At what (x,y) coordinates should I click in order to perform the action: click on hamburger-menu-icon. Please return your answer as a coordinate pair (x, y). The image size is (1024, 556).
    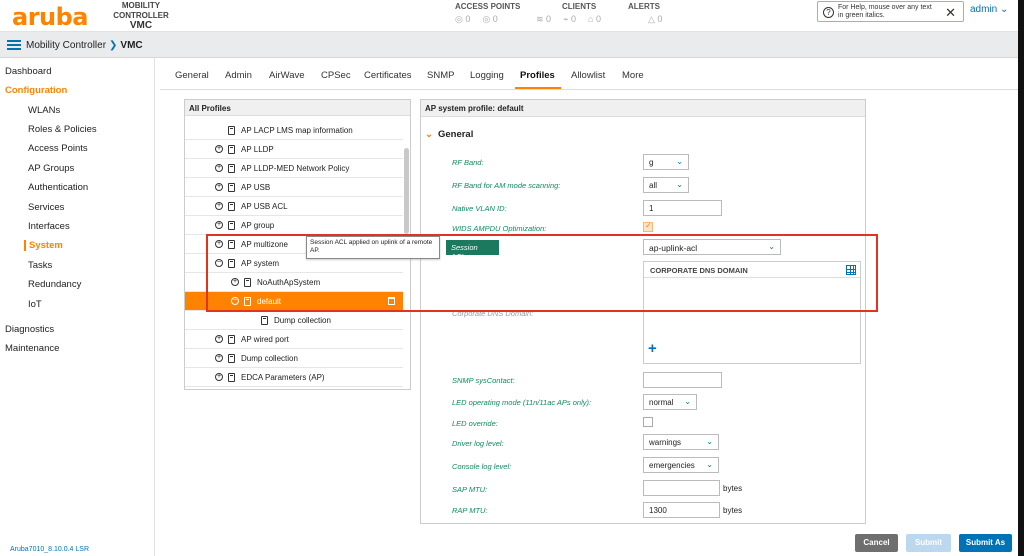
    Looking at the image, I should click on (14, 45).